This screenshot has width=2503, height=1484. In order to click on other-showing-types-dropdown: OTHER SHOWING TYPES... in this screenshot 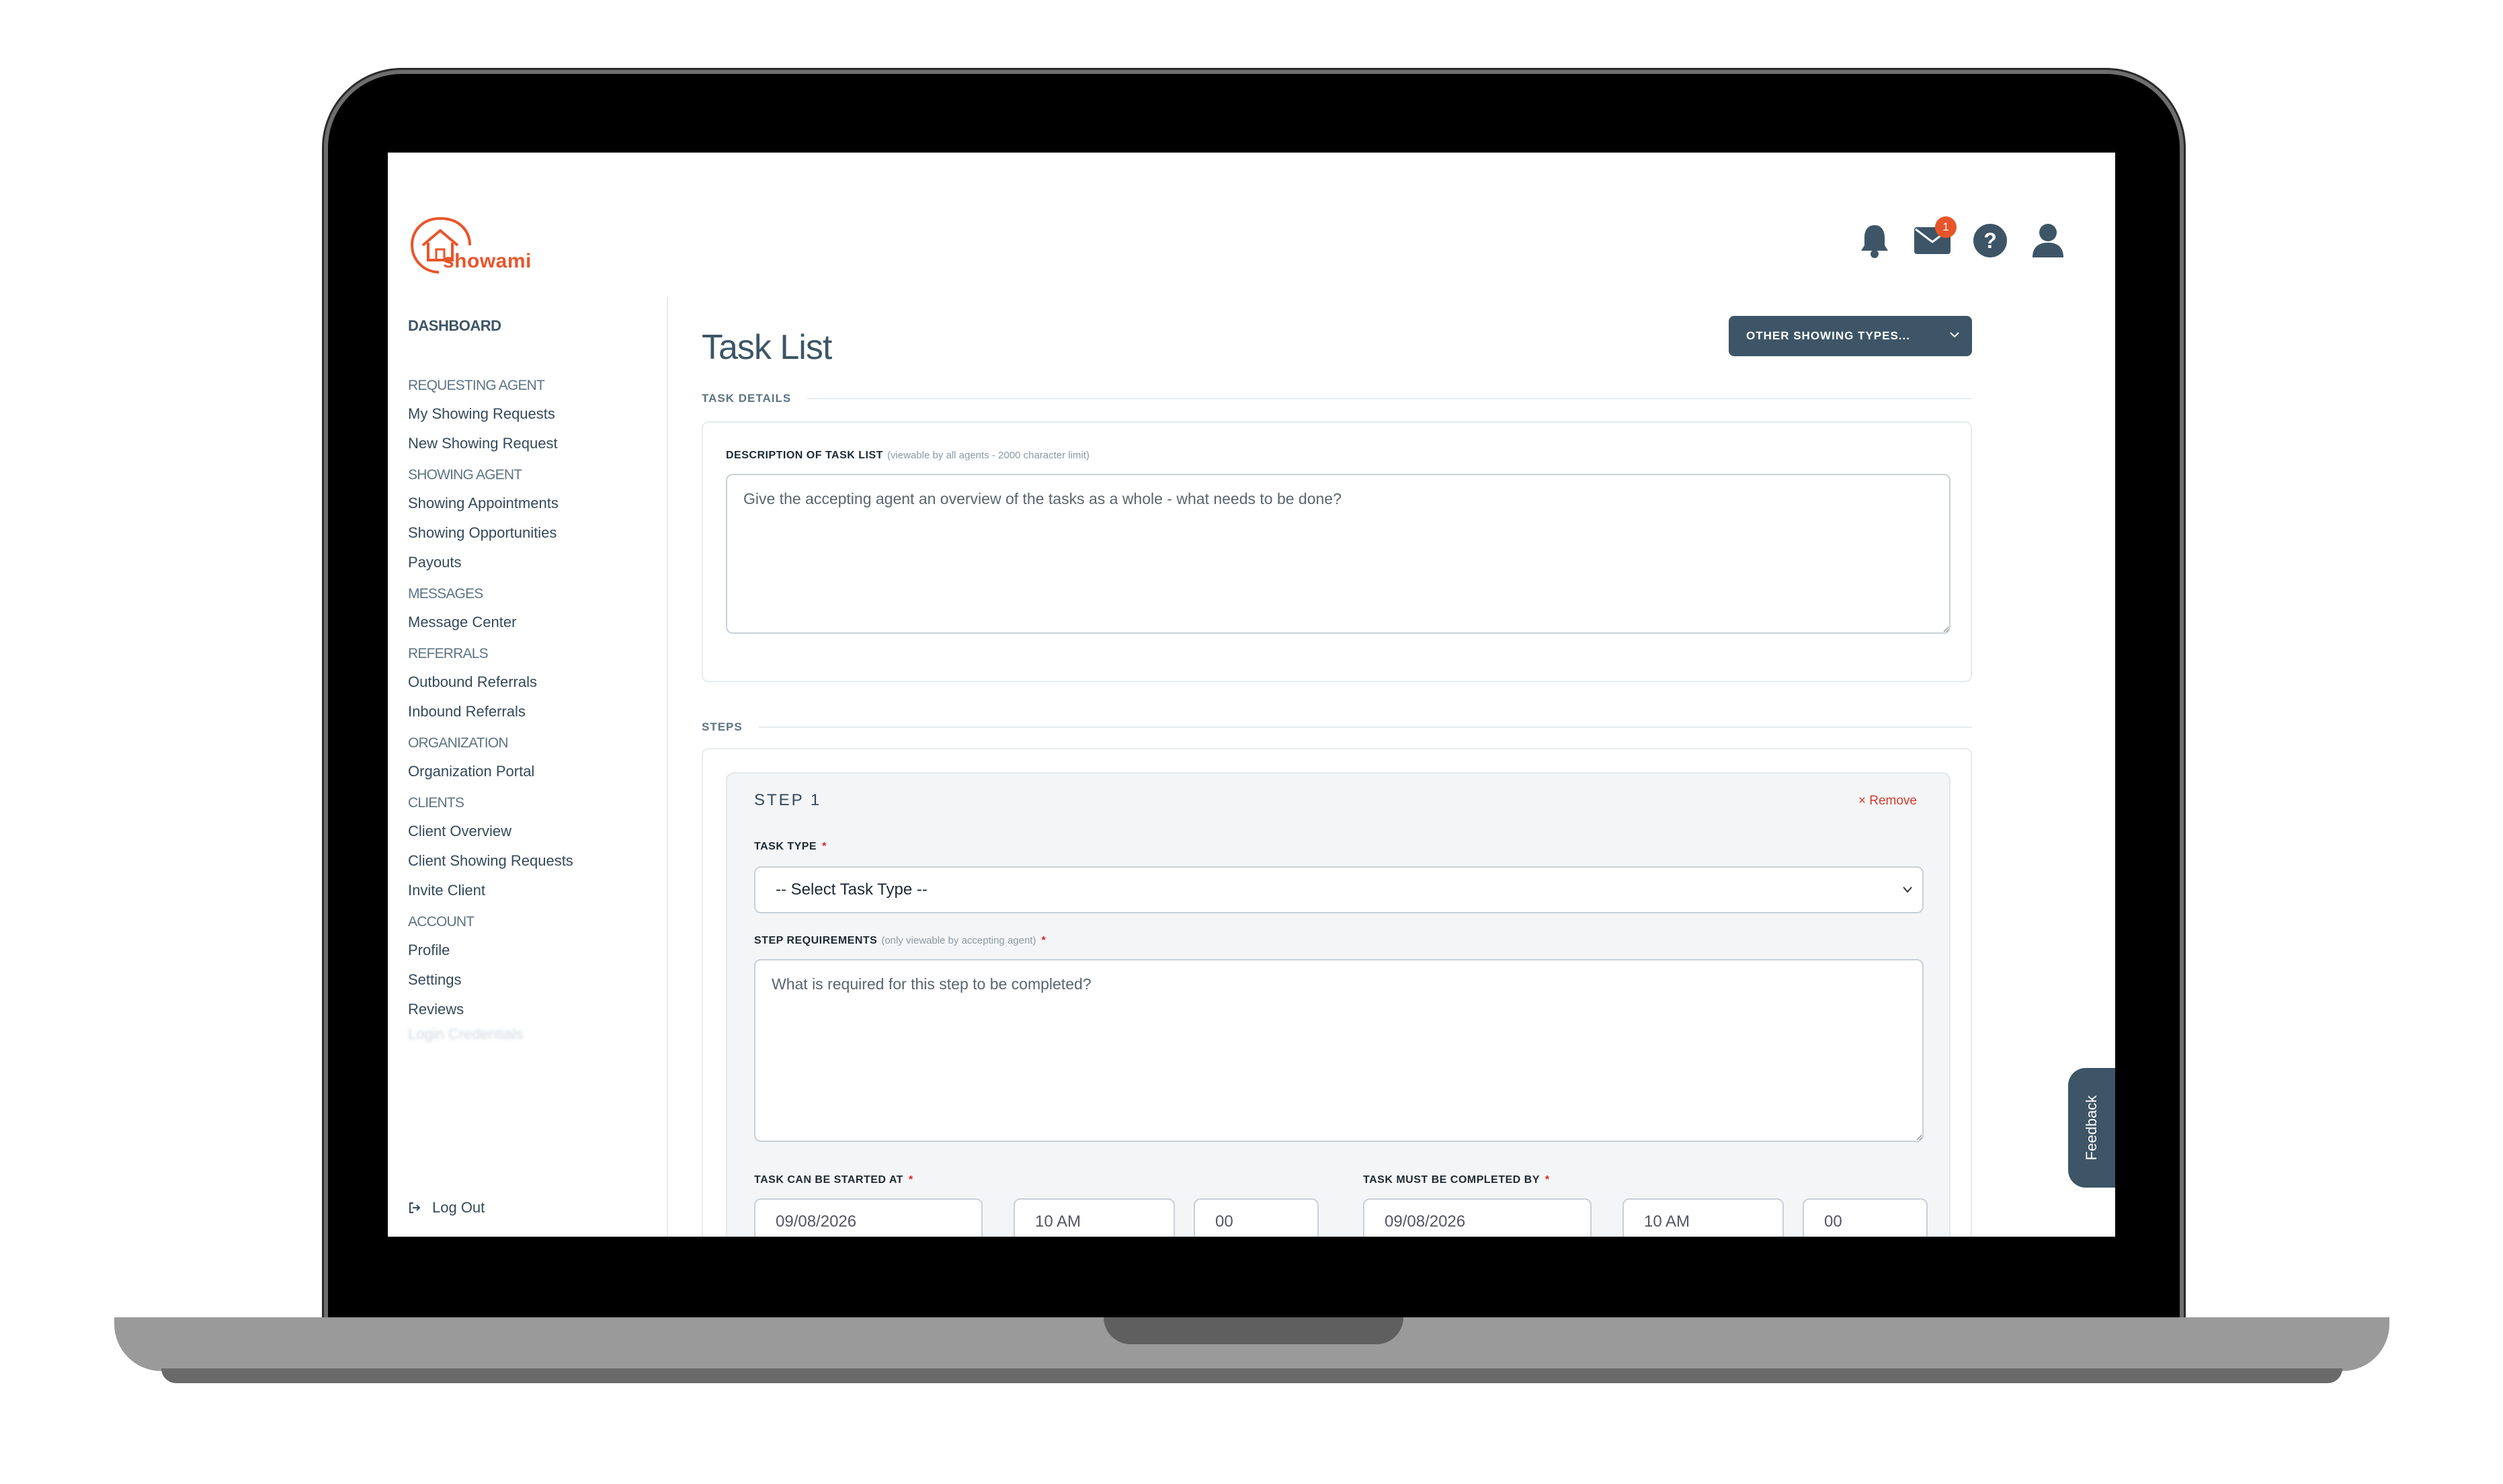, I will do `click(1851, 336)`.